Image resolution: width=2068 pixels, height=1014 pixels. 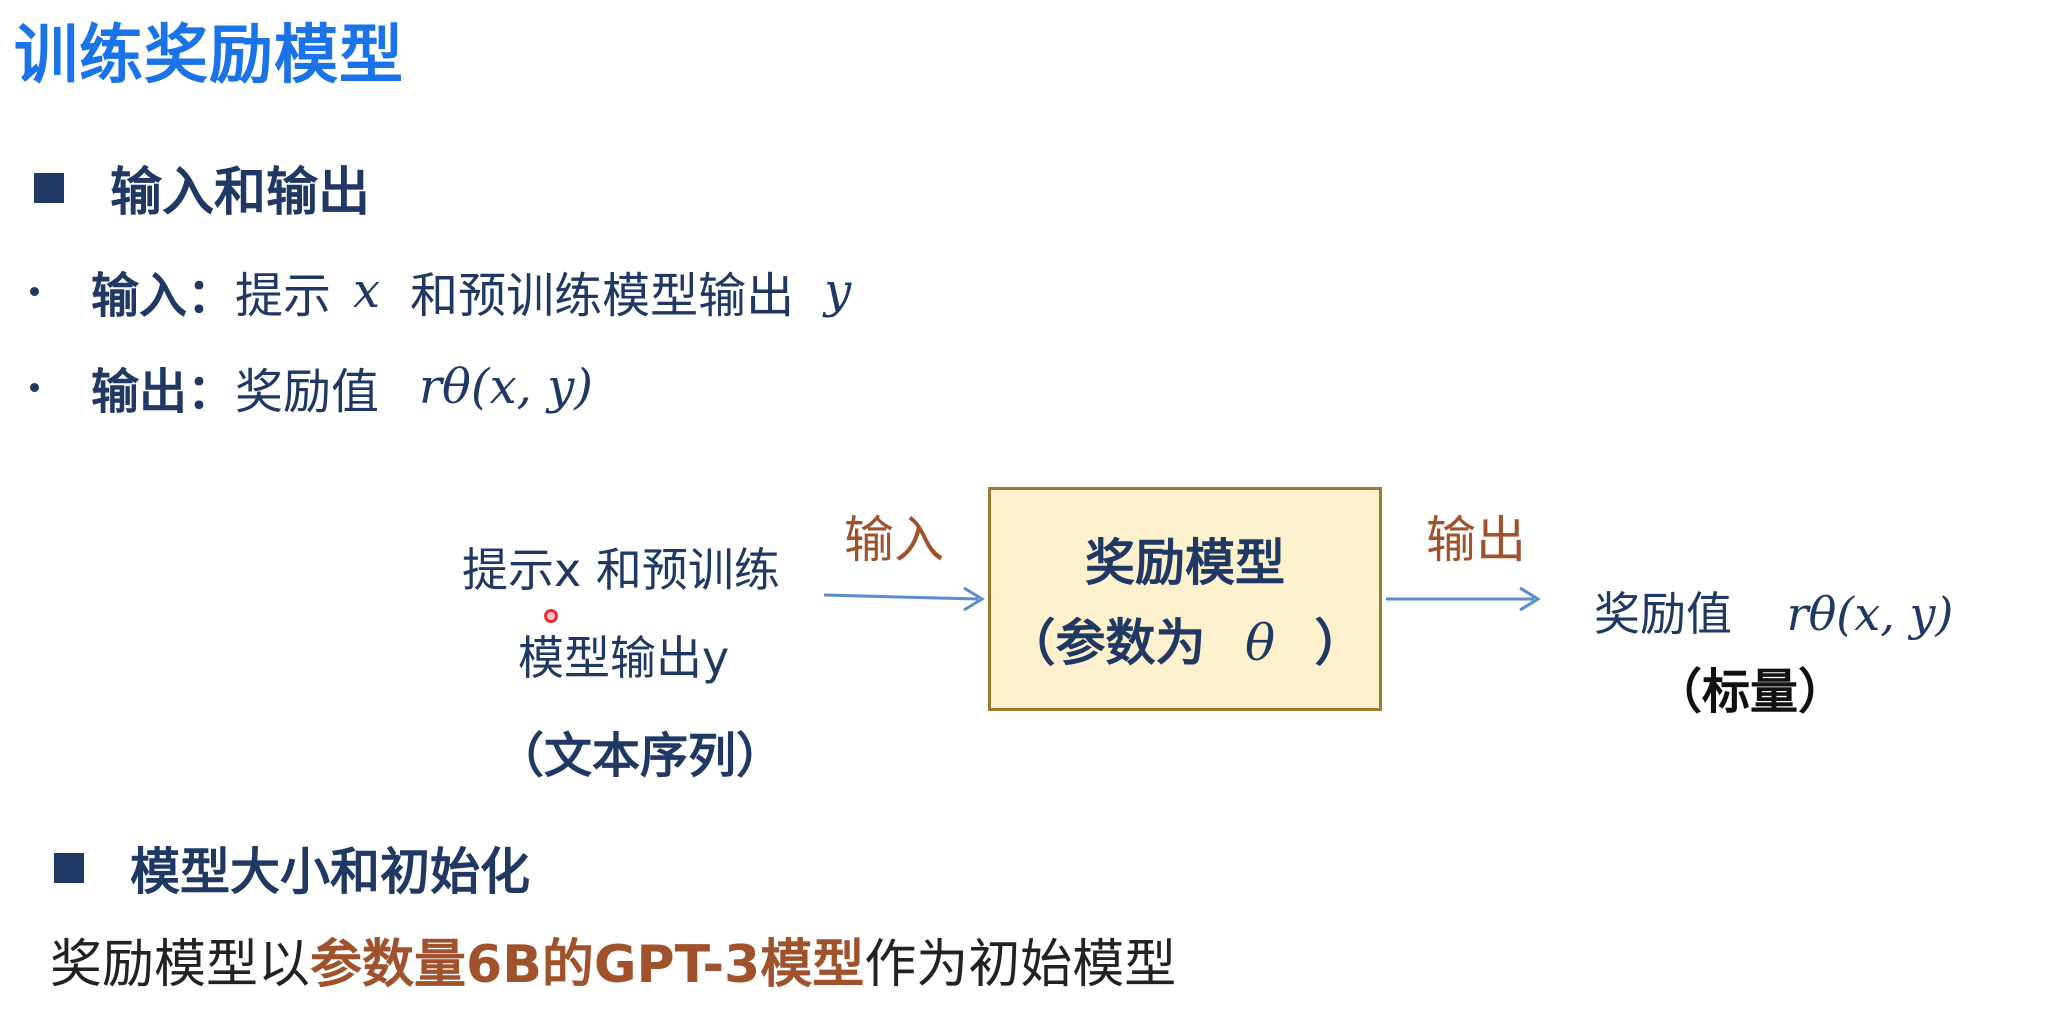 I want to click on math-y: y, so click(x=838, y=291).